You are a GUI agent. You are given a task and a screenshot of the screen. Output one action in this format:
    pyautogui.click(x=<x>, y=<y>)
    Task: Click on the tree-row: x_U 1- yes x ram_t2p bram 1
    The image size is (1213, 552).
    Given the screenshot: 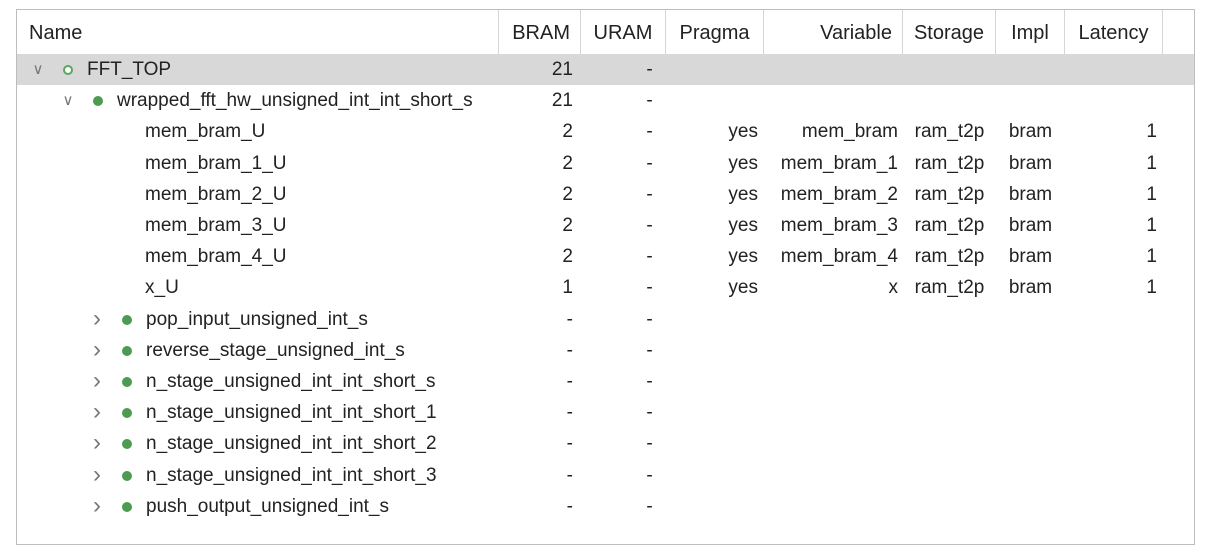 What is the action you would take?
    pyautogui.click(x=605, y=287)
    